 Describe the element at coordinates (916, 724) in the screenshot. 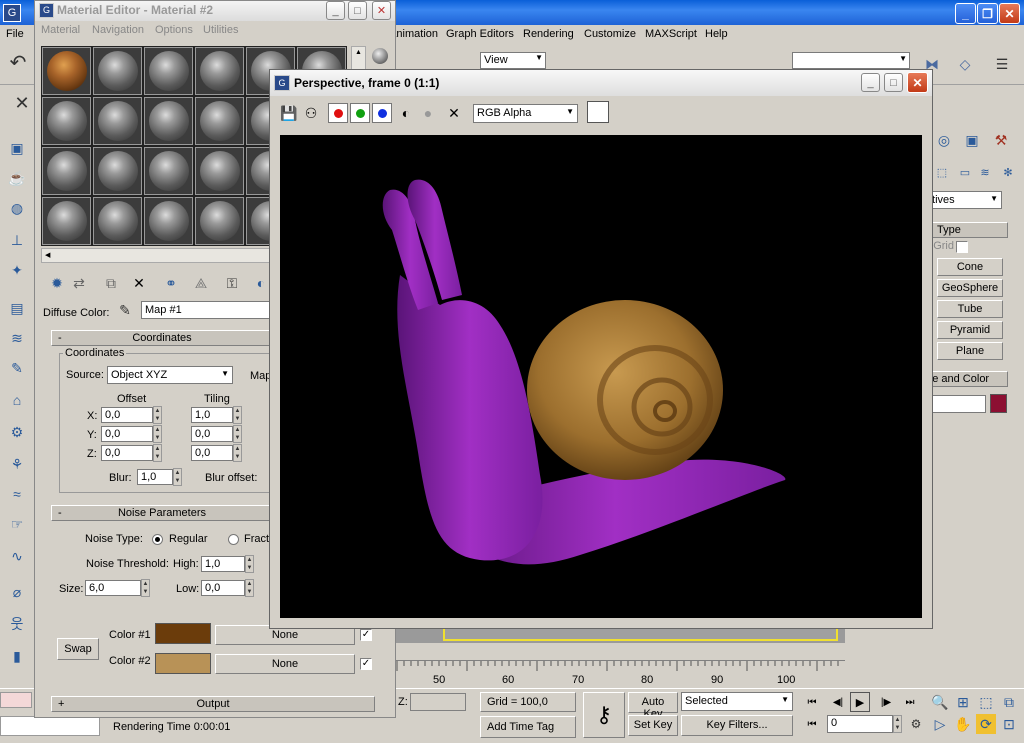

I see `time-config-icon: ⚙` at that location.